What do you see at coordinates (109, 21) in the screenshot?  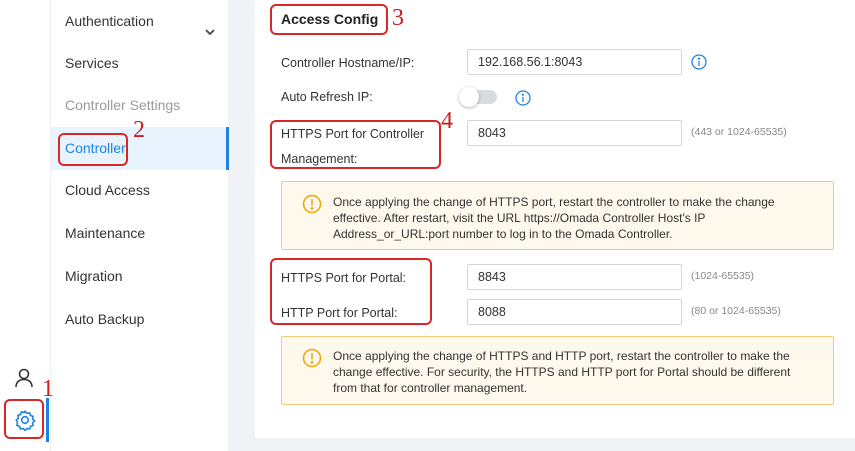 I see `menu-item-label: Authentication` at bounding box center [109, 21].